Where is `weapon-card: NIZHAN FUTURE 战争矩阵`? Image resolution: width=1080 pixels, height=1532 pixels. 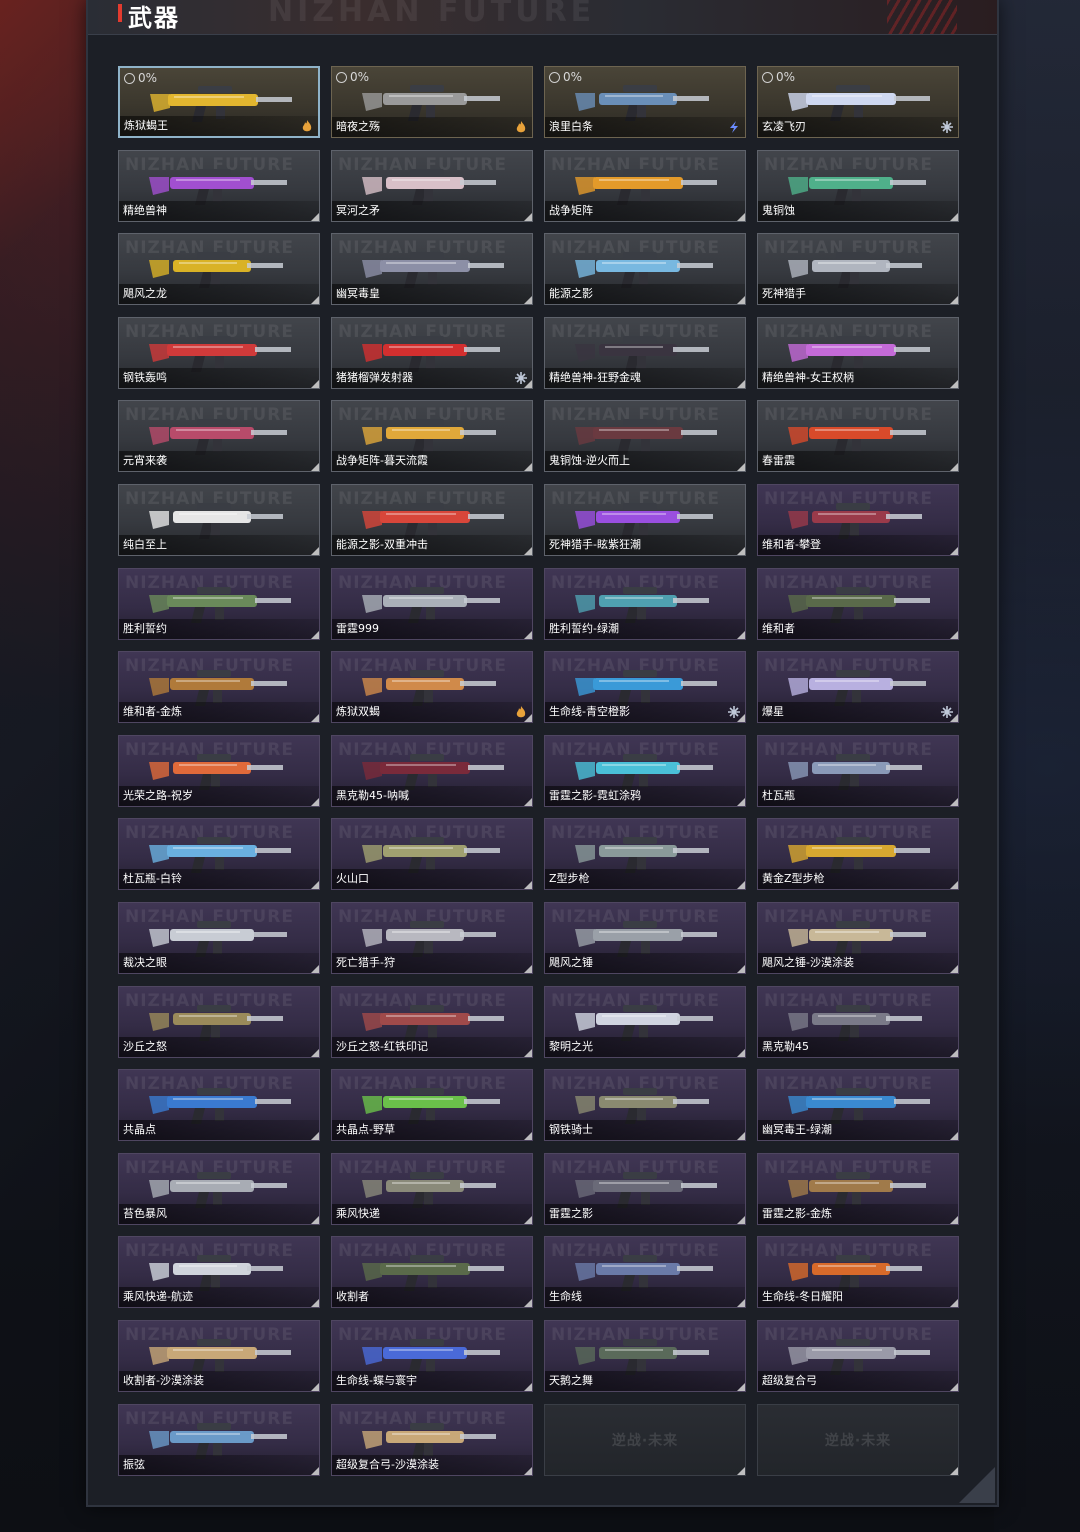
weapon-card: NIZHAN FUTURE 战争矩阵 is located at coordinates (645, 185).